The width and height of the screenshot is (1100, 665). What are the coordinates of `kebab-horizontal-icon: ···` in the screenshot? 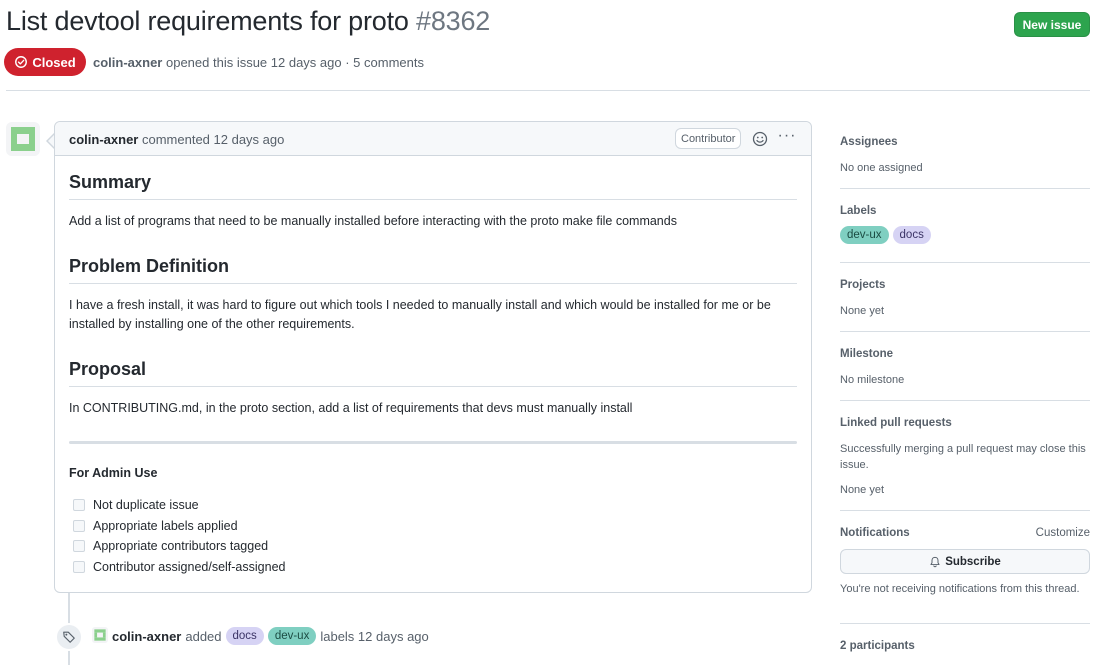 It's located at (787, 137).